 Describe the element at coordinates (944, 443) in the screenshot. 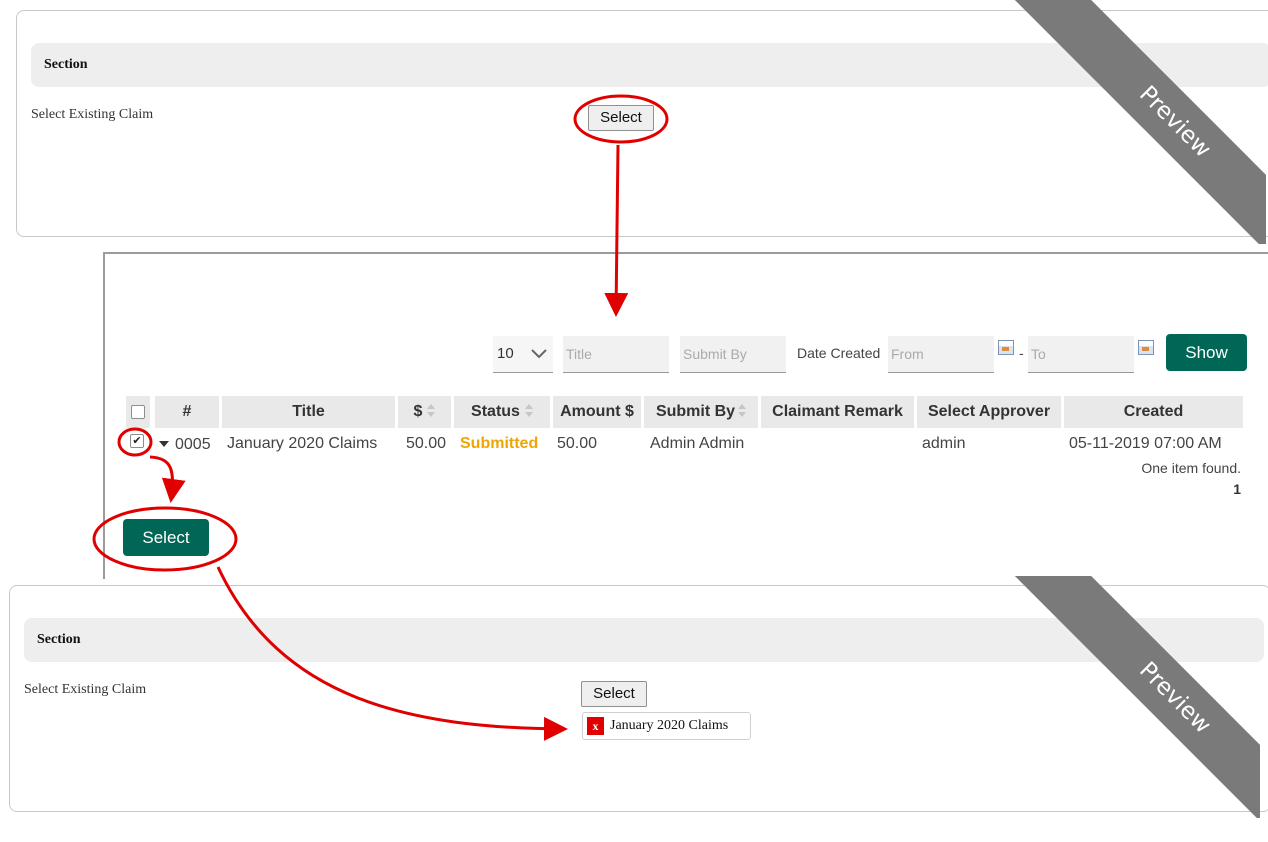

I see `row-approver: admin` at that location.